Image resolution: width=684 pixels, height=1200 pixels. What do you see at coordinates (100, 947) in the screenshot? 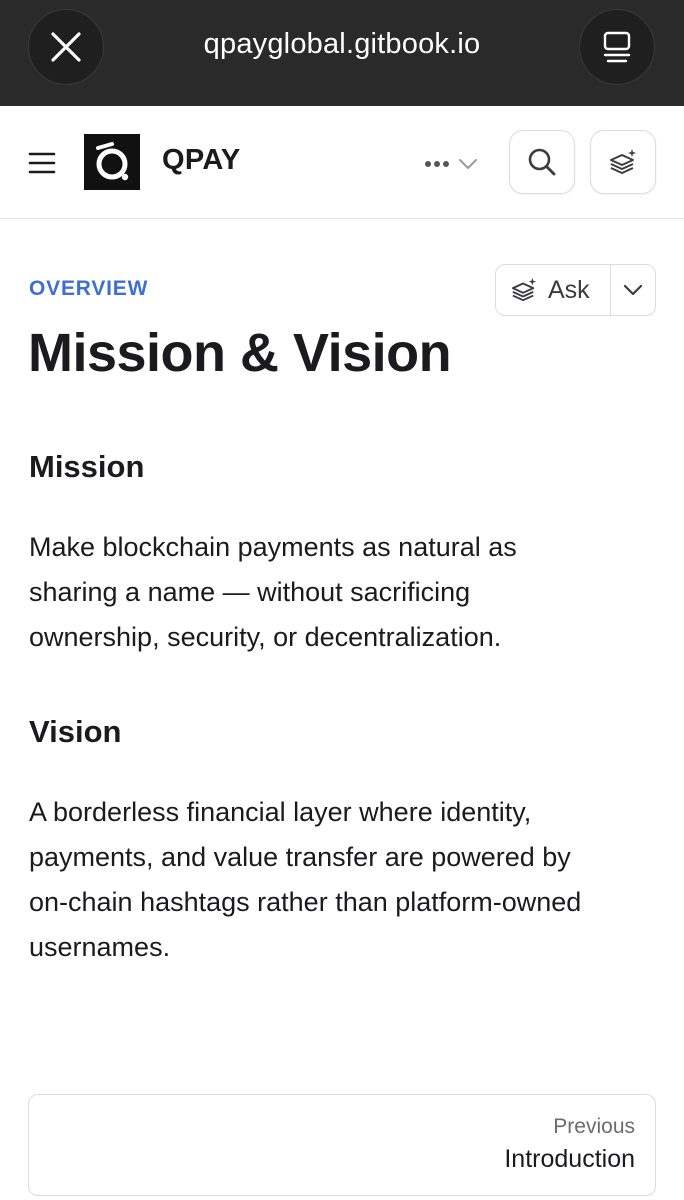
I see `paragraph-line: usernames.` at bounding box center [100, 947].